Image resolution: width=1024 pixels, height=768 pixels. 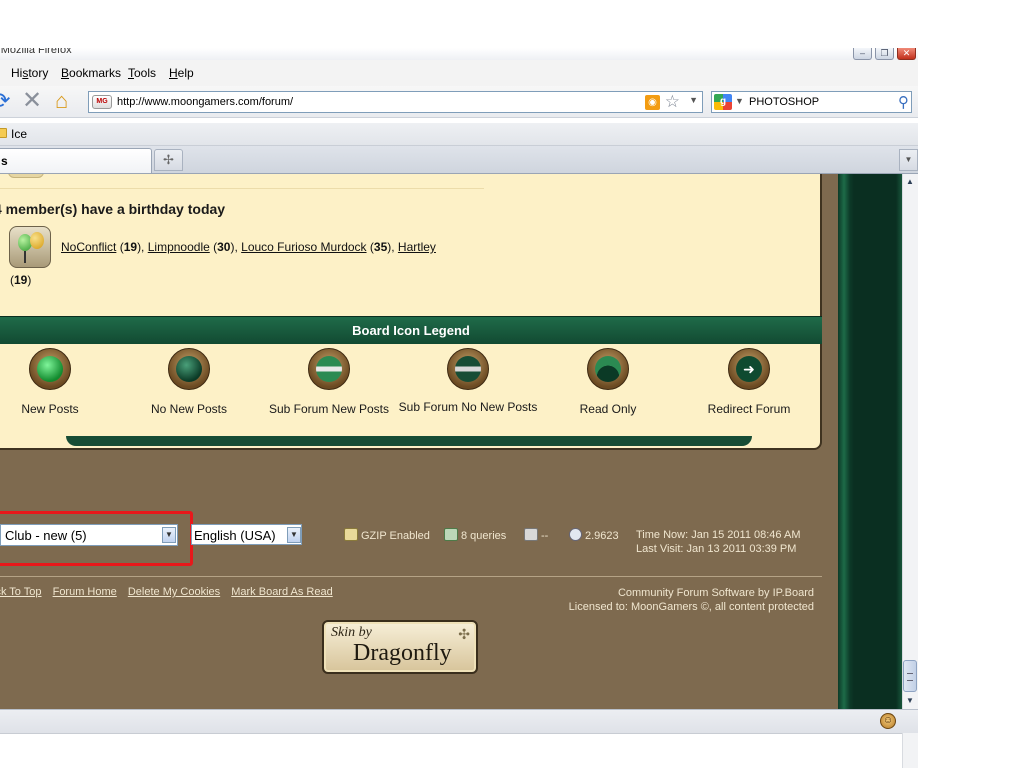 What do you see at coordinates (3, 133) in the screenshot?
I see `bookmark-folder-icon` at bounding box center [3, 133].